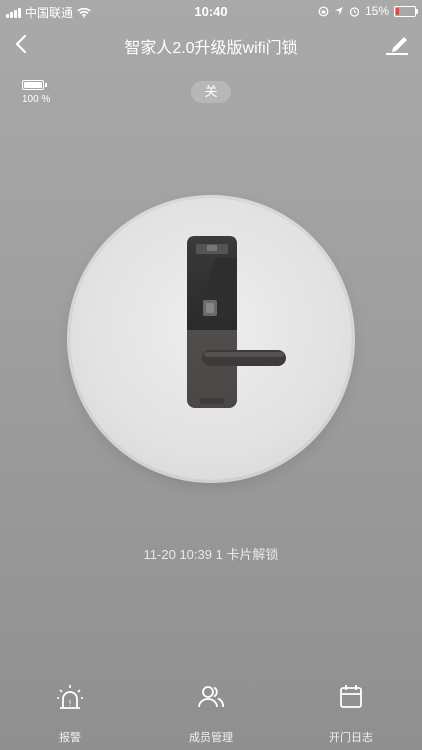 This screenshot has width=422, height=750. Describe the element at coordinates (34, 85) in the screenshot. I see `battery-icon` at that location.